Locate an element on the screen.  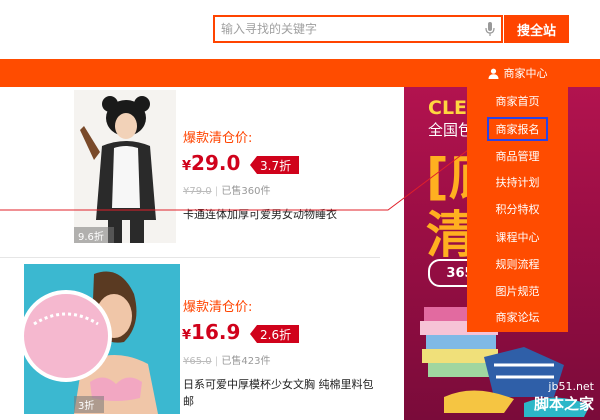
menu-item-points-privilege: 积分特权 is located at coordinates (517, 209).